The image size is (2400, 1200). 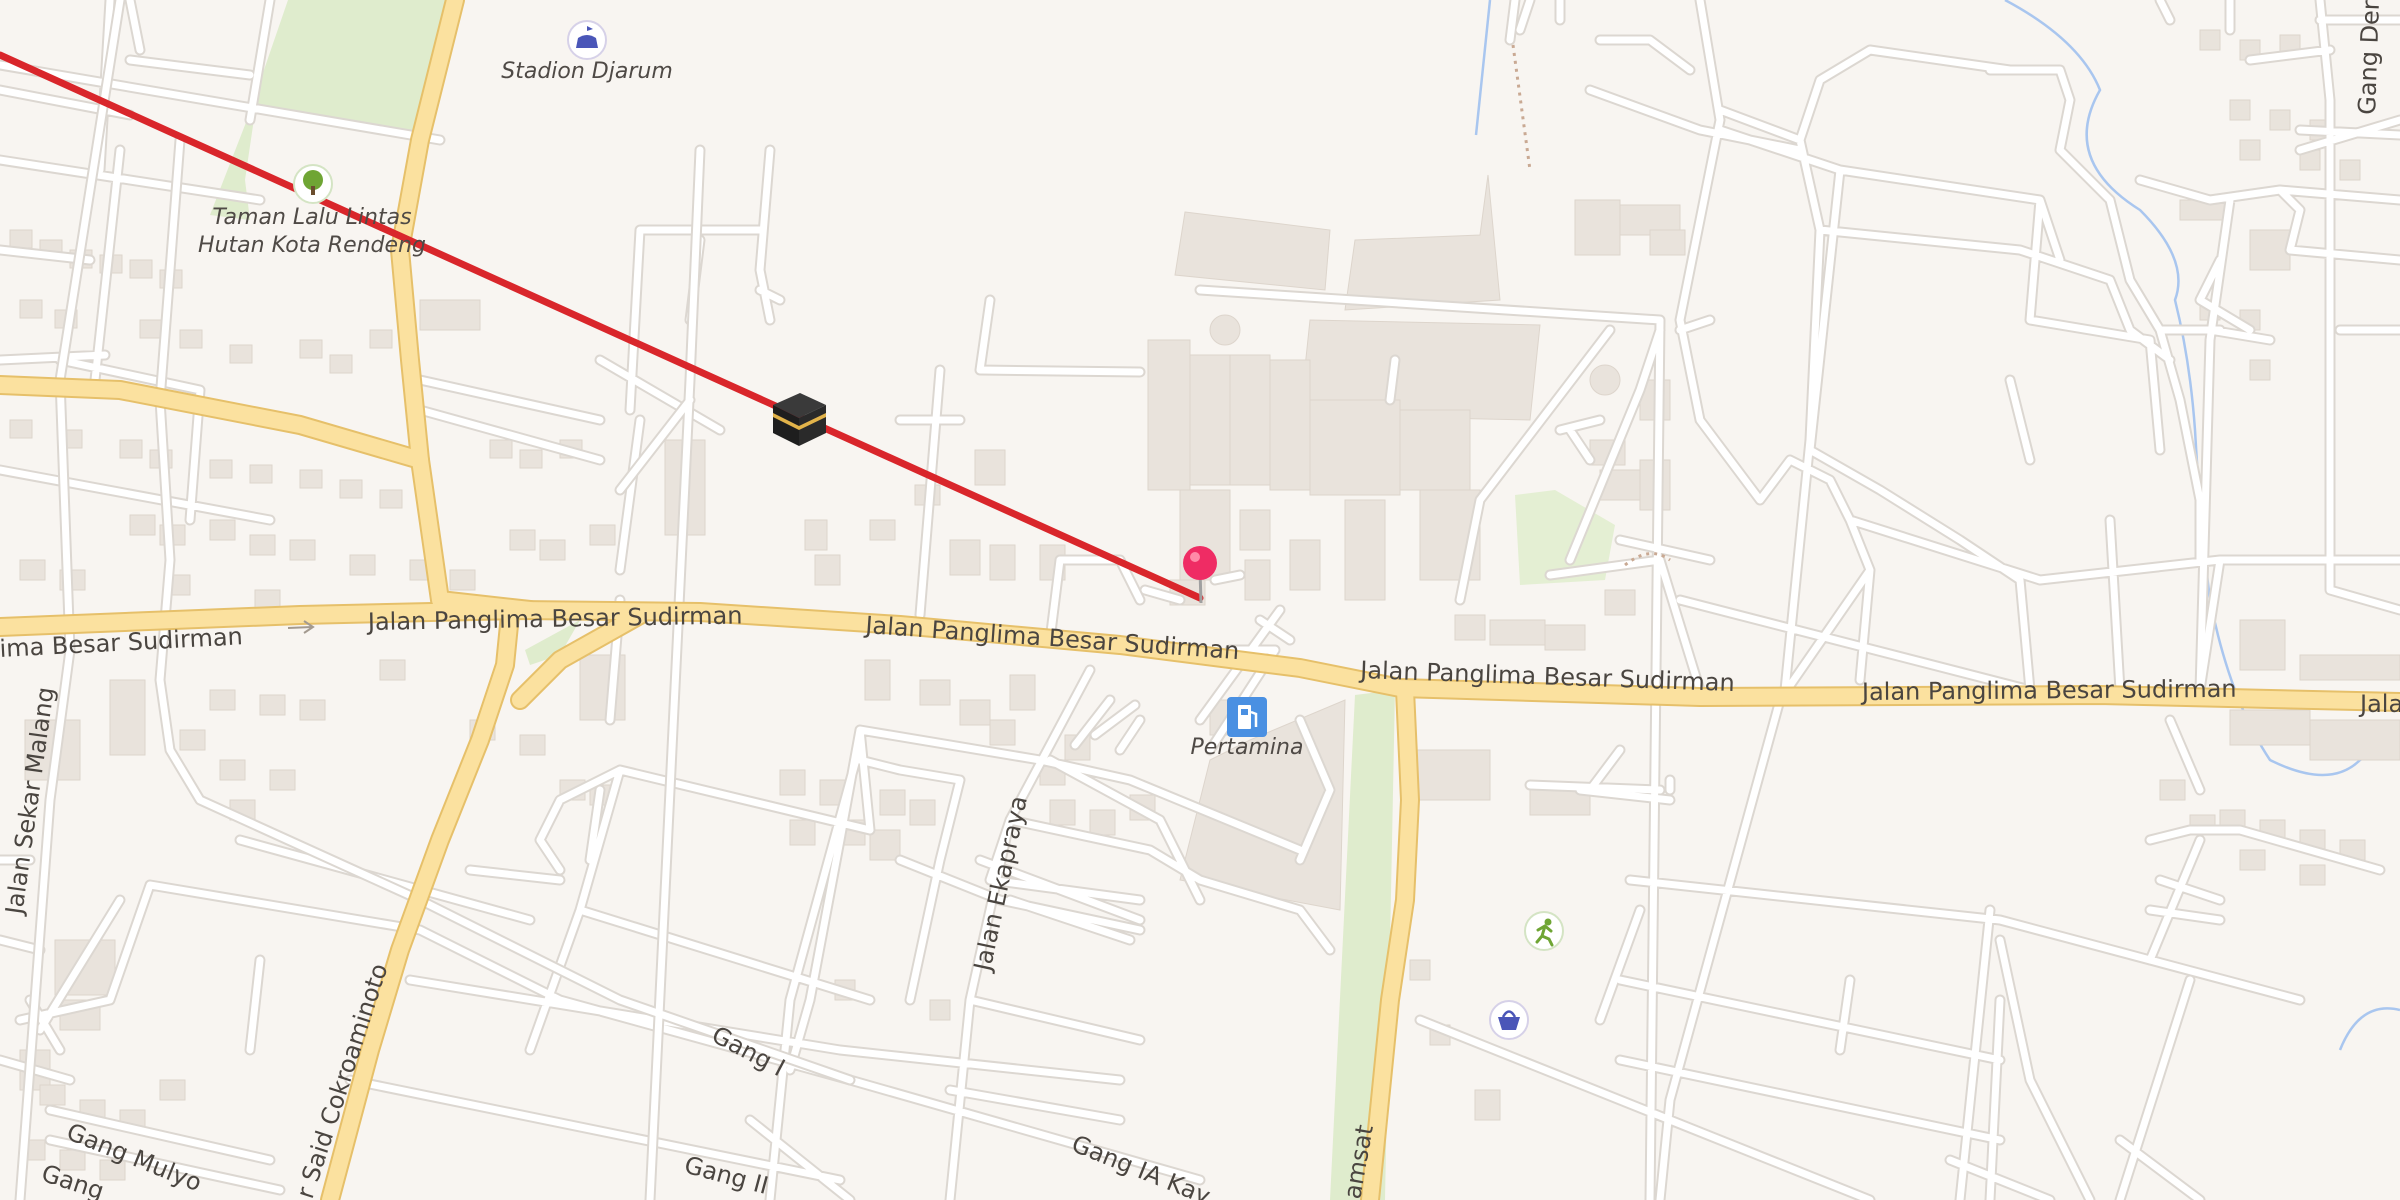 What do you see at coordinates (313, 184) in the screenshot?
I see `tree-icon` at bounding box center [313, 184].